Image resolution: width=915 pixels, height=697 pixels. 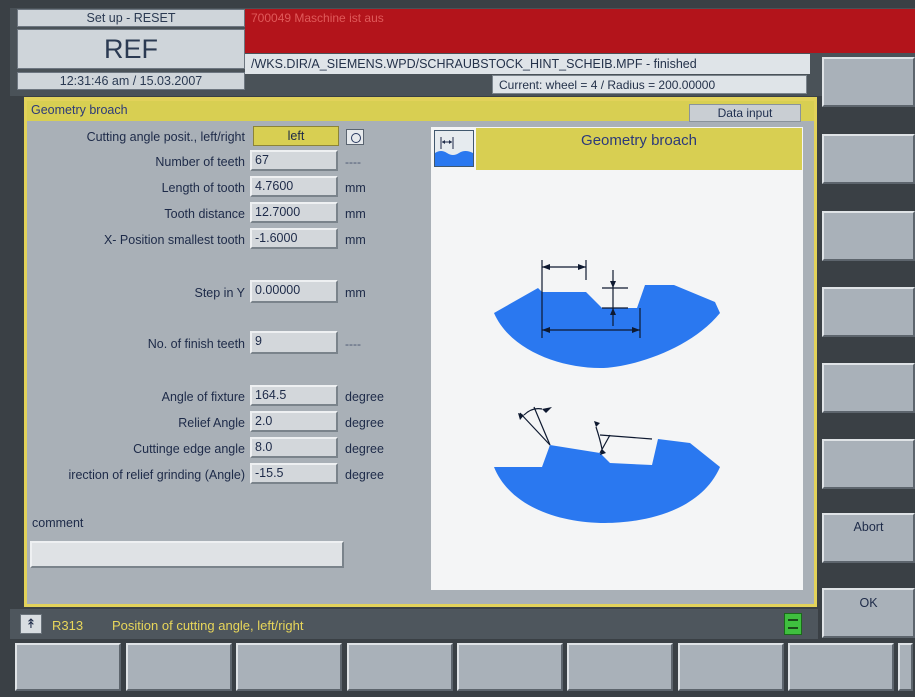 What do you see at coordinates (174, 240) in the screenshot?
I see `label-x-position-smallest-tooth: X- Position smallest tooth` at bounding box center [174, 240].